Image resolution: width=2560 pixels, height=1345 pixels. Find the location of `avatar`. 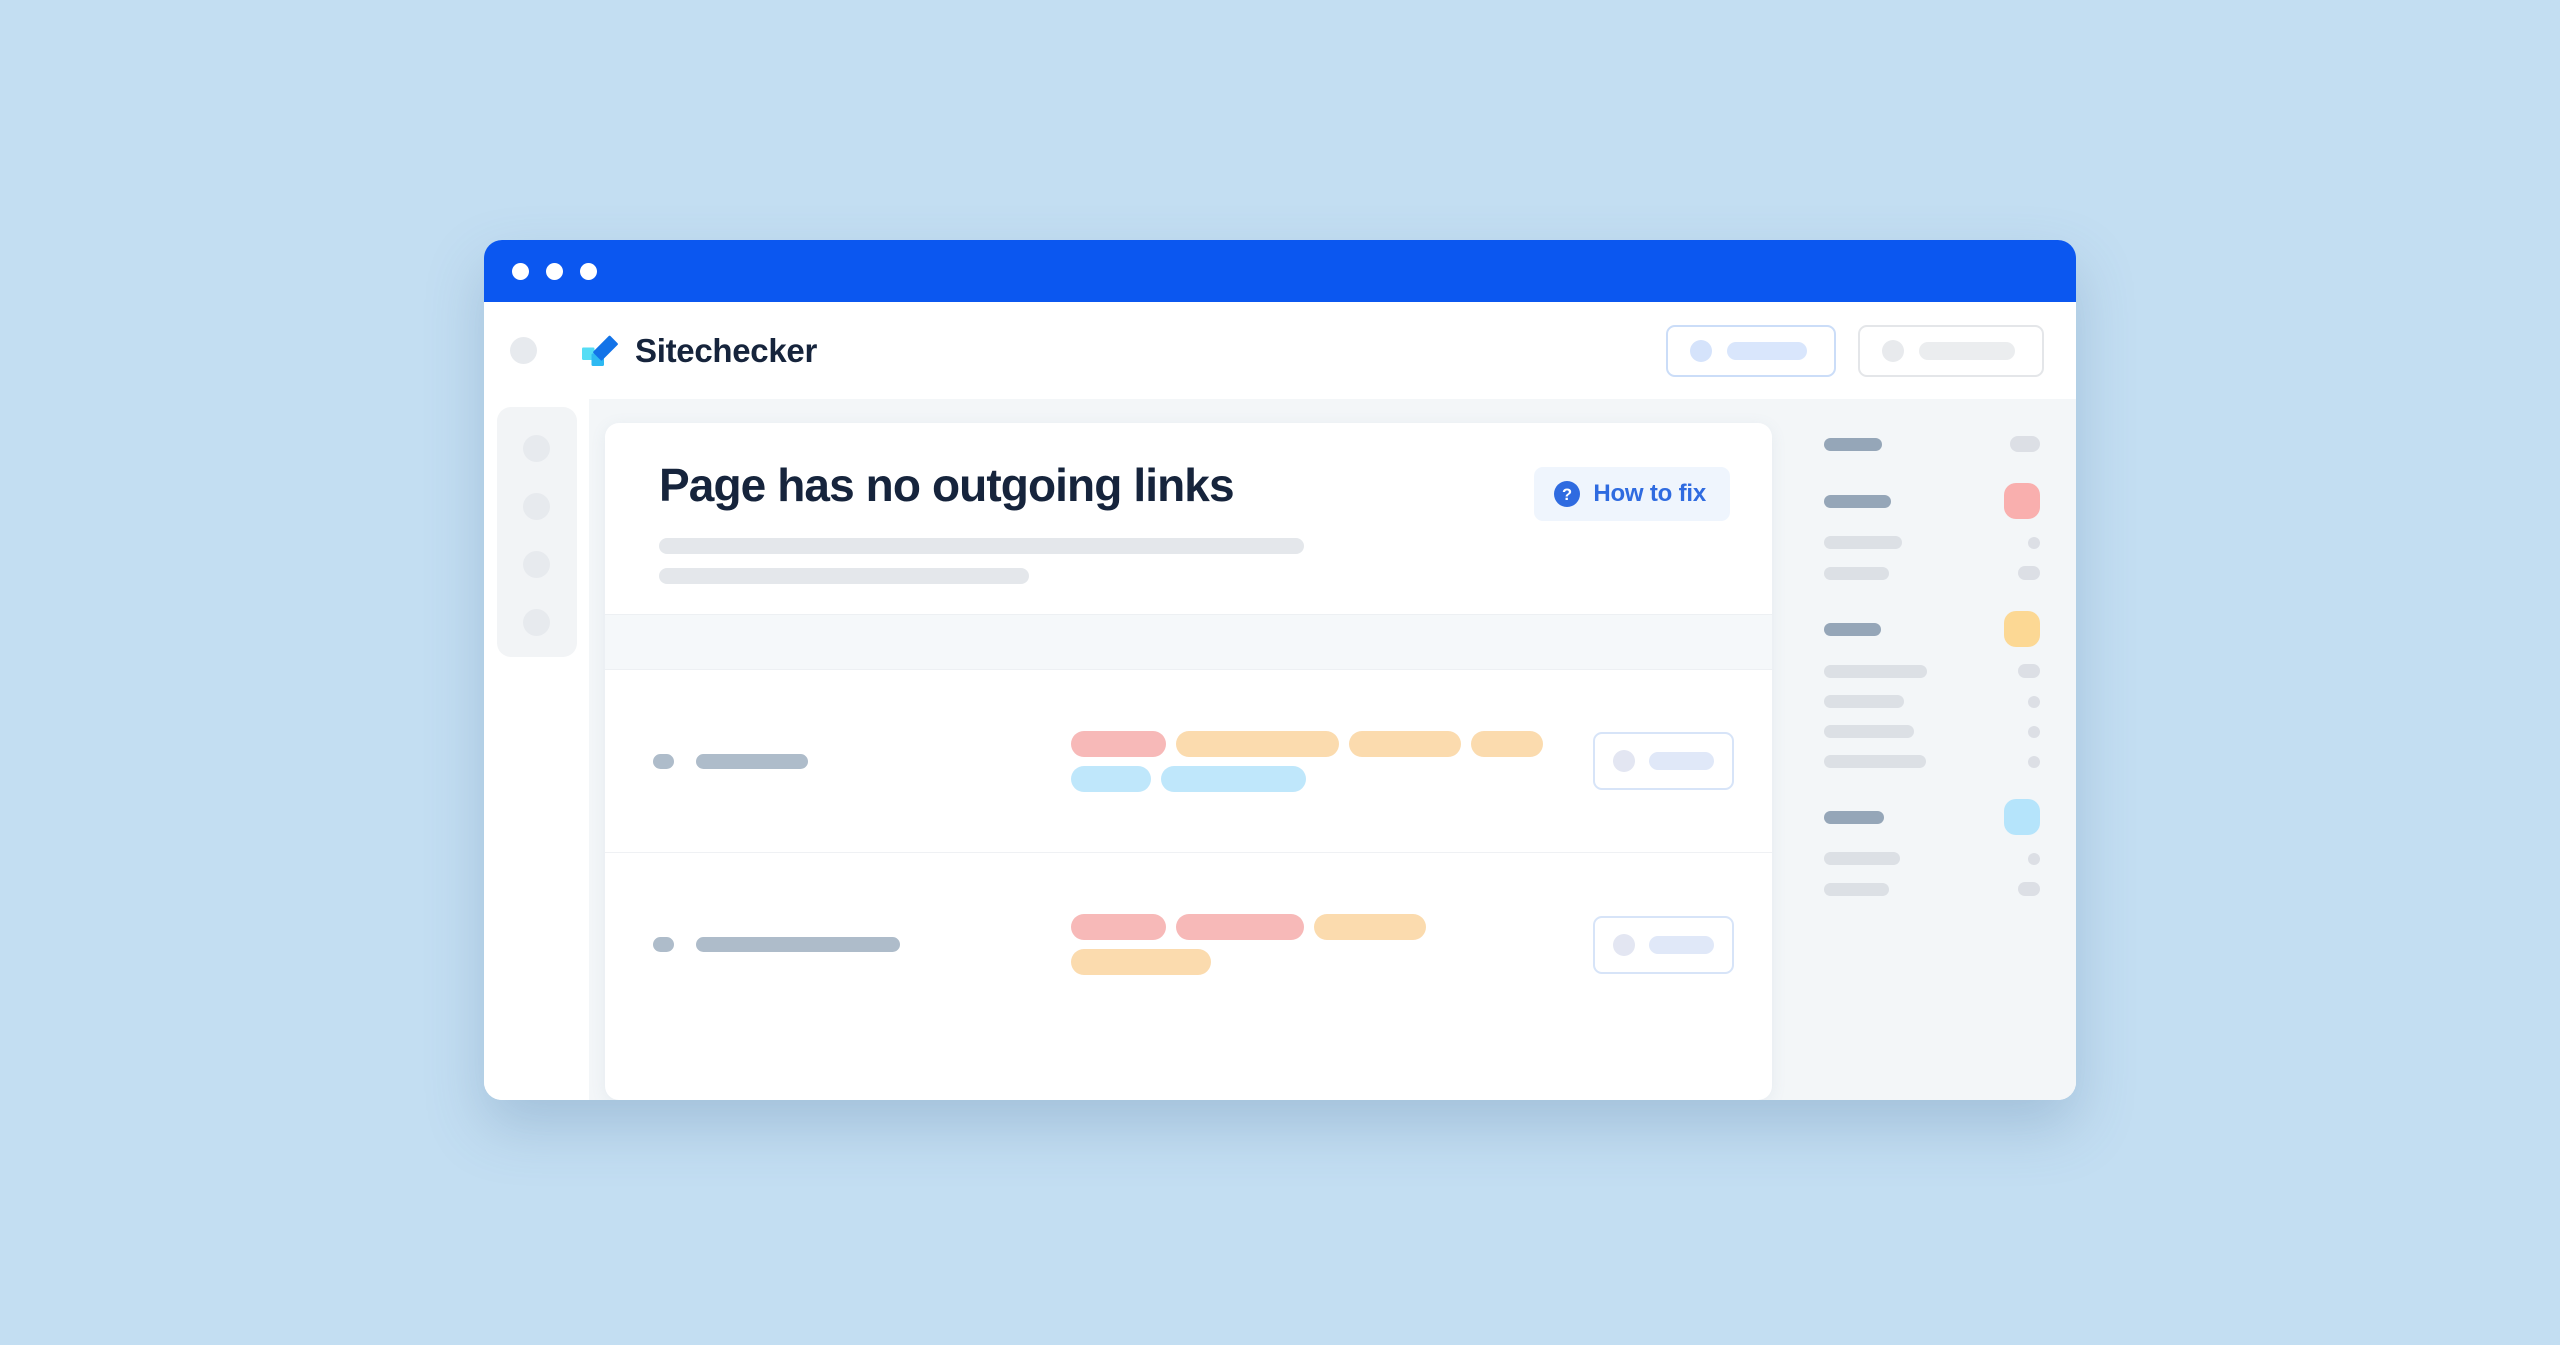

avatar is located at coordinates (523, 350).